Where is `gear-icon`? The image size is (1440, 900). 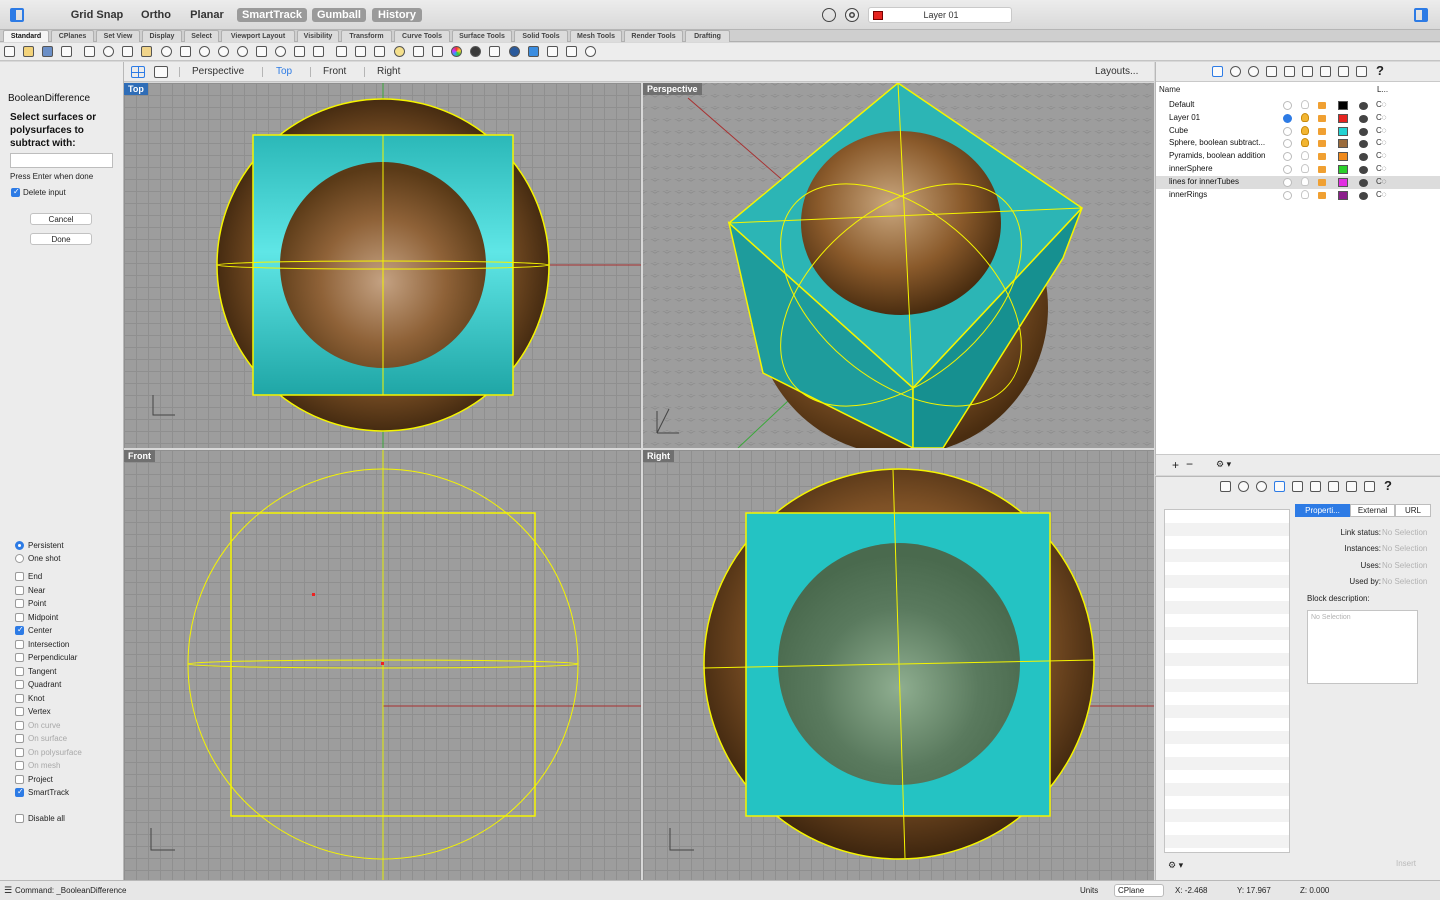
gear-icon is located at coordinates (552, 51).